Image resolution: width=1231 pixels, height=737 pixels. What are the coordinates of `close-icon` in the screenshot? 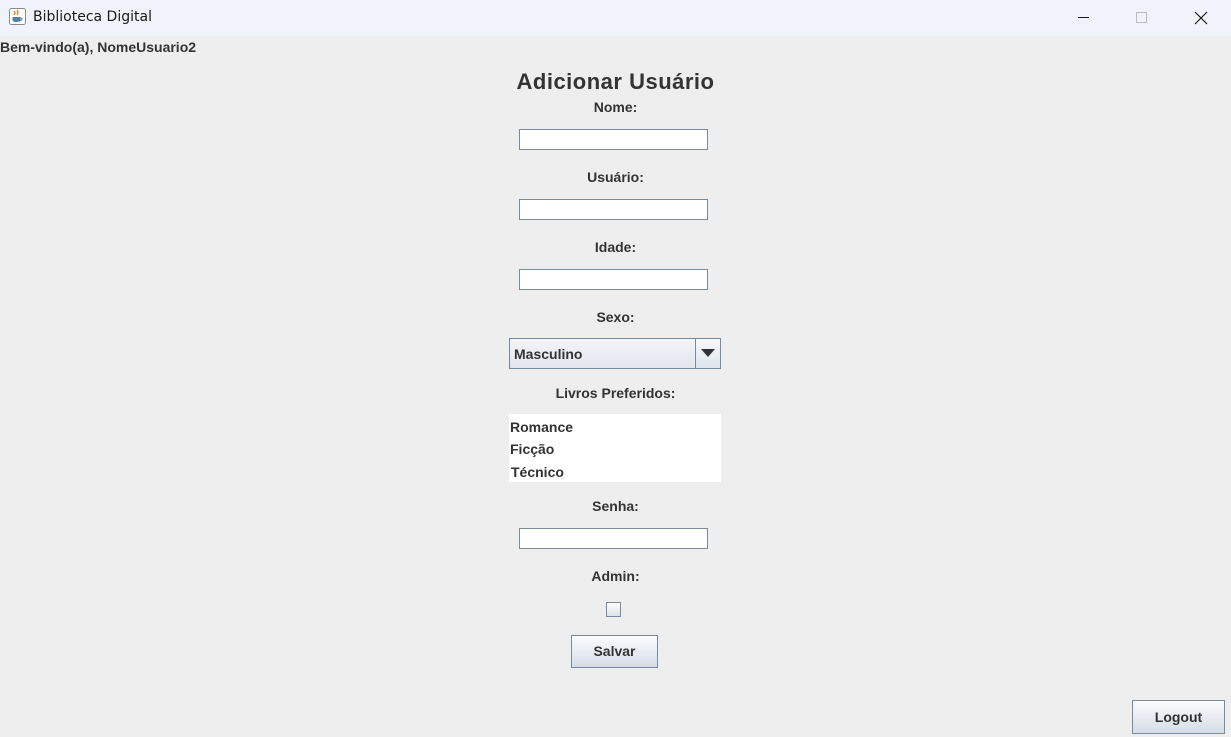 It's located at (1201, 18).